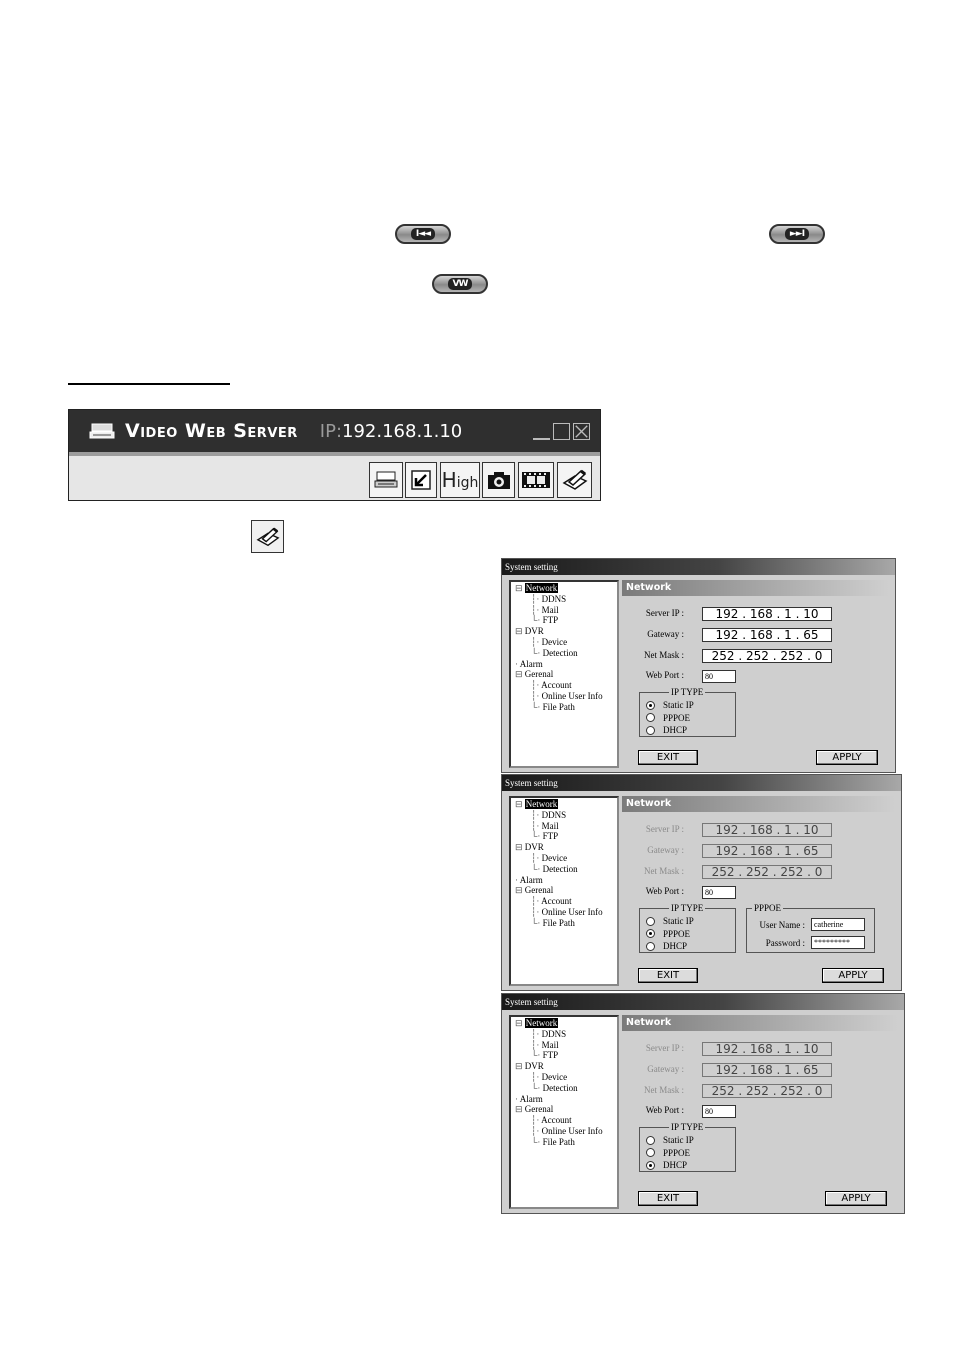 The image size is (954, 1350). I want to click on quality-button: High, so click(460, 480).